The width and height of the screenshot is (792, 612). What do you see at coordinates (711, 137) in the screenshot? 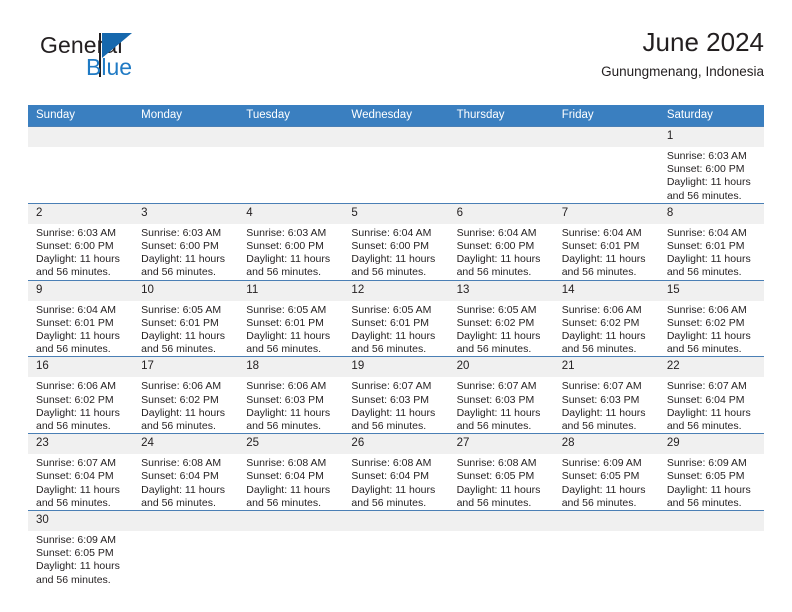
I see `day-number: 1` at bounding box center [711, 137].